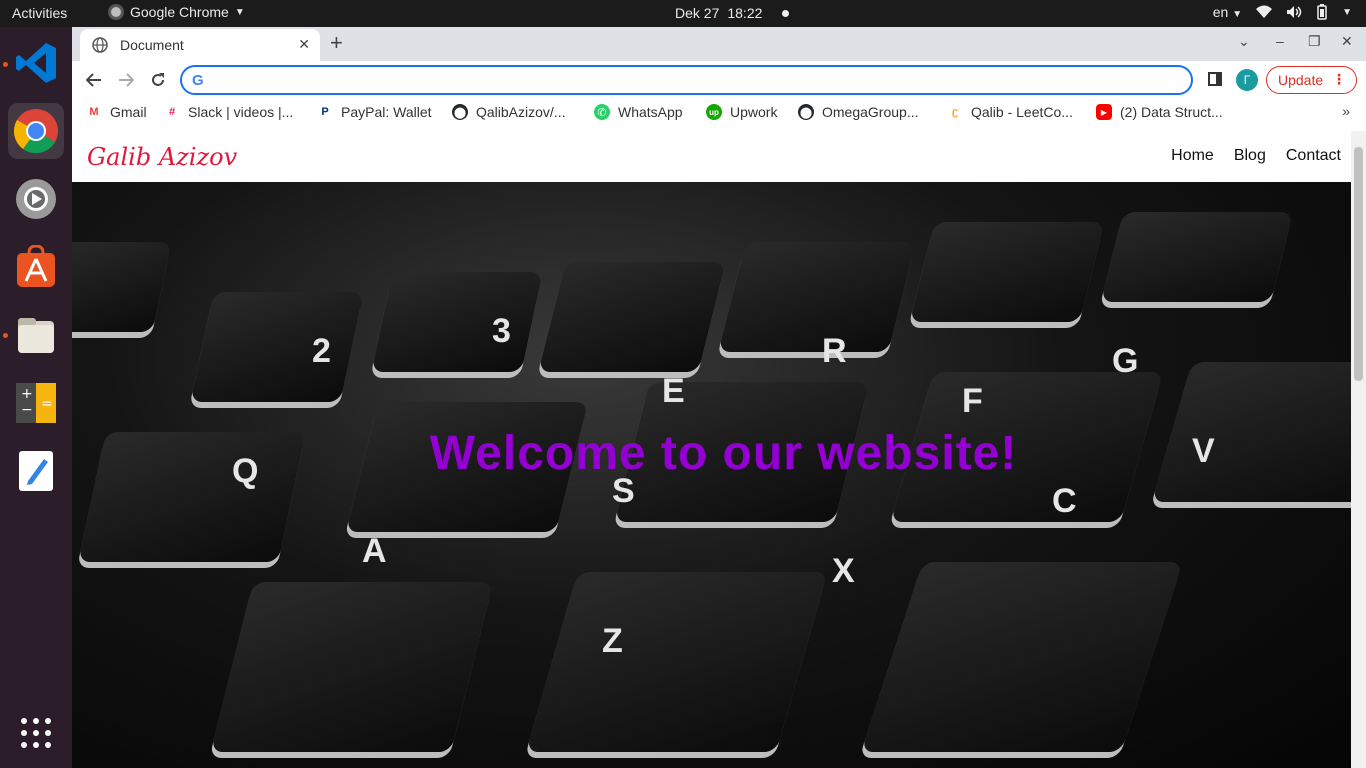  What do you see at coordinates (94, 112) in the screenshot?
I see `gmail-icon: M` at bounding box center [94, 112].